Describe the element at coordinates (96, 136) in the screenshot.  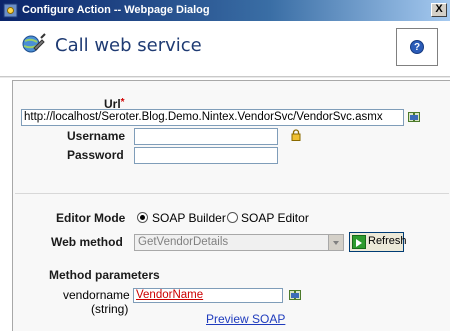
I see `username-label: Username` at that location.